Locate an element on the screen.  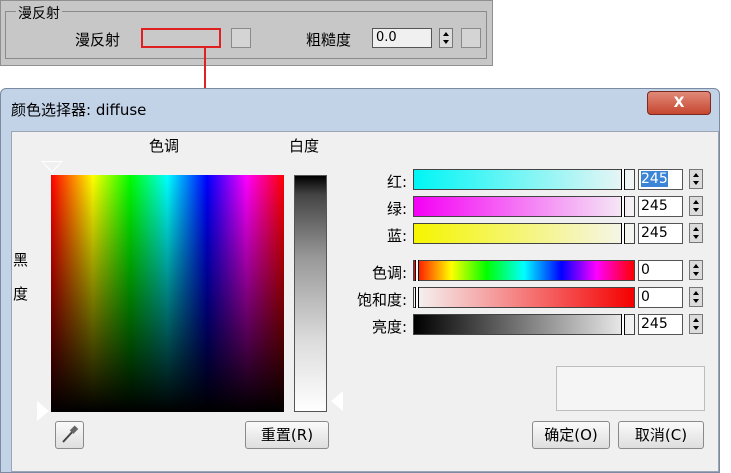
whiteness-marker-icon is located at coordinates (337, 401).